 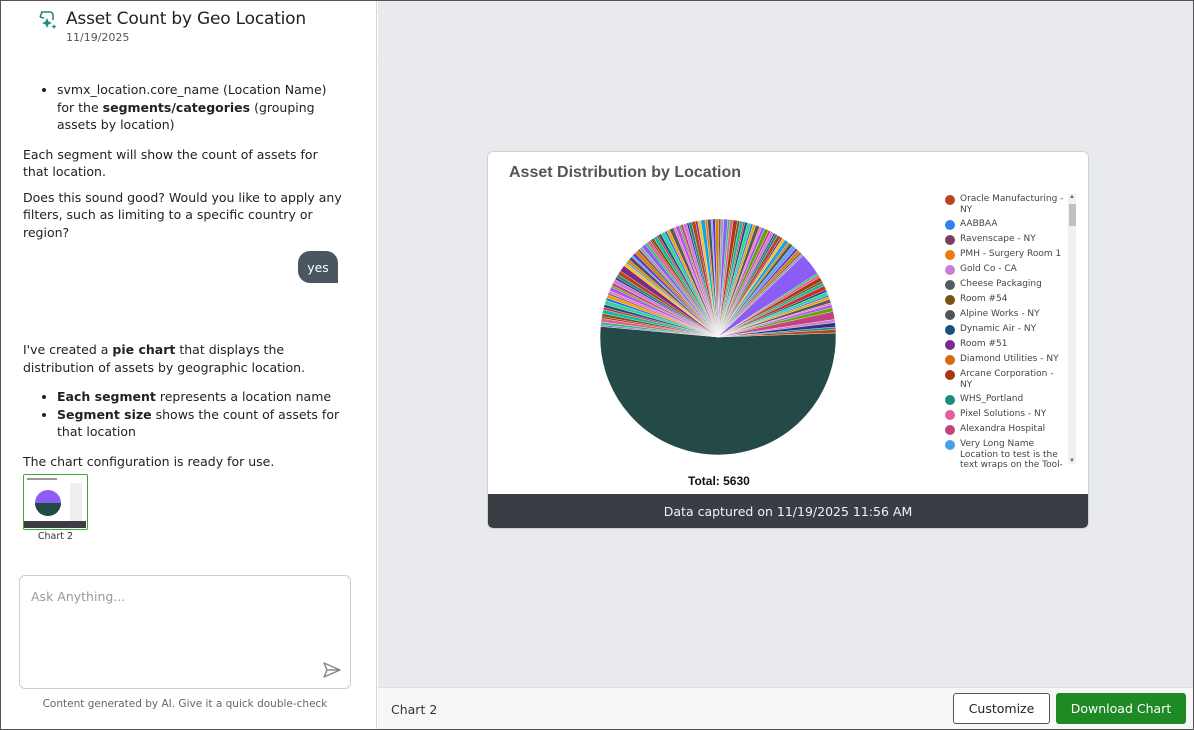 I want to click on legend-item: Ravenscape - NY, so click(x=1006, y=239).